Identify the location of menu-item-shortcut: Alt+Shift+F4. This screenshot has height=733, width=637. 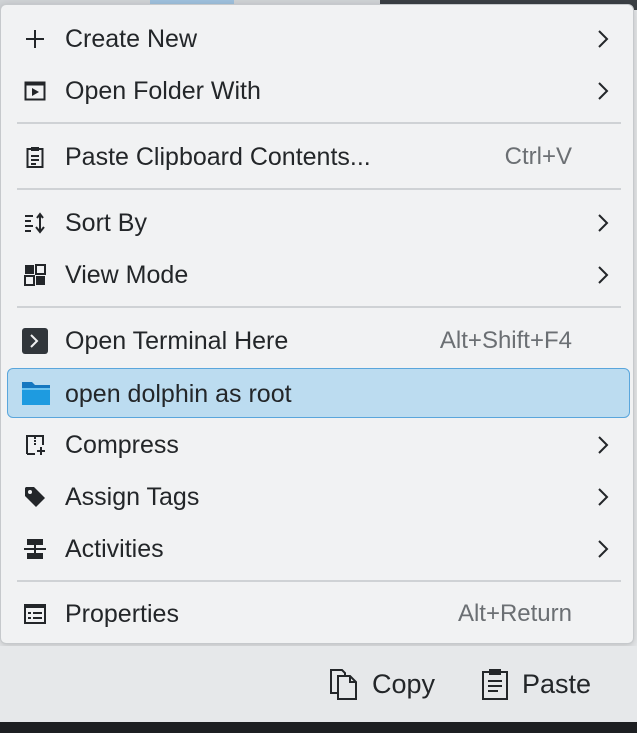
(505, 340).